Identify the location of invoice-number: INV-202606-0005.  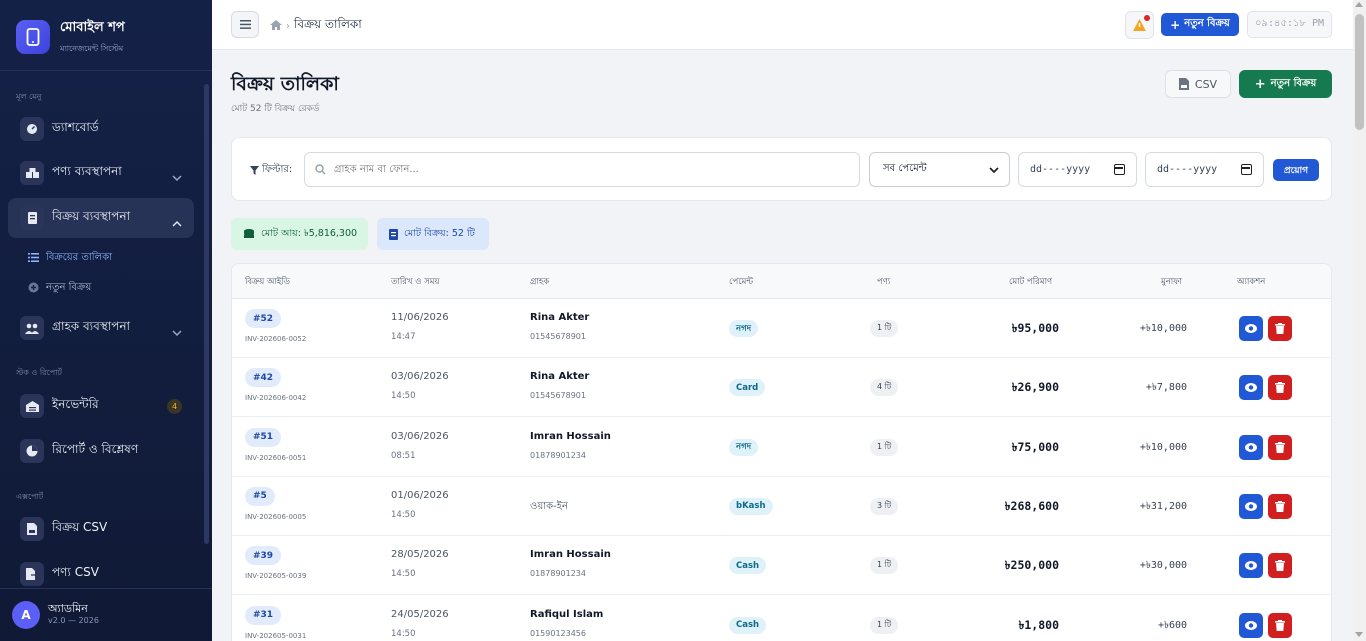
(276, 516).